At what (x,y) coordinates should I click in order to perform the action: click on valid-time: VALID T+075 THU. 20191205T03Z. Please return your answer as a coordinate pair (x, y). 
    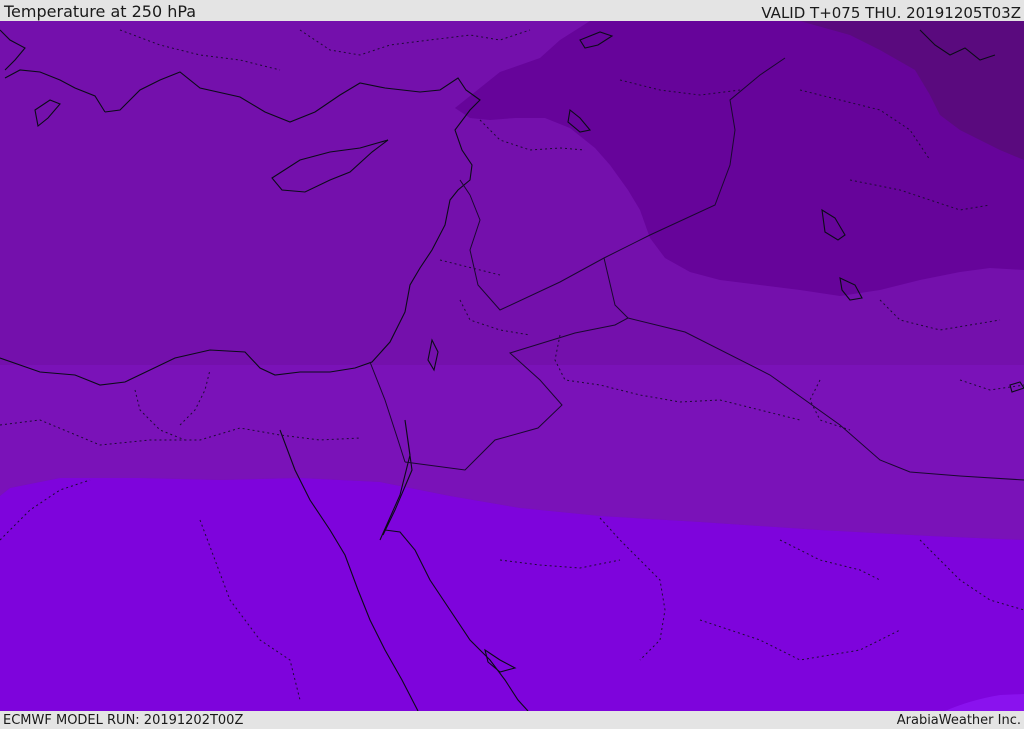
    Looking at the image, I should click on (891, 13).